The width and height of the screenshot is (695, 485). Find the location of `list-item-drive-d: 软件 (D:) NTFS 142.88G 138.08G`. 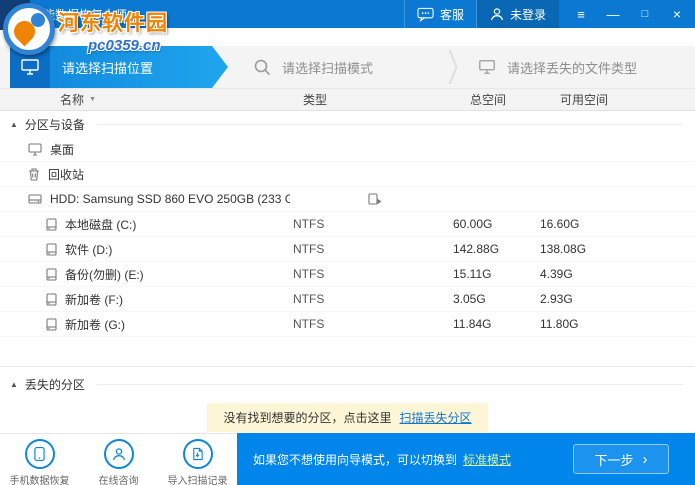

list-item-drive-d: 软件 (D:) NTFS 142.88G 138.08G is located at coordinates (347, 249).